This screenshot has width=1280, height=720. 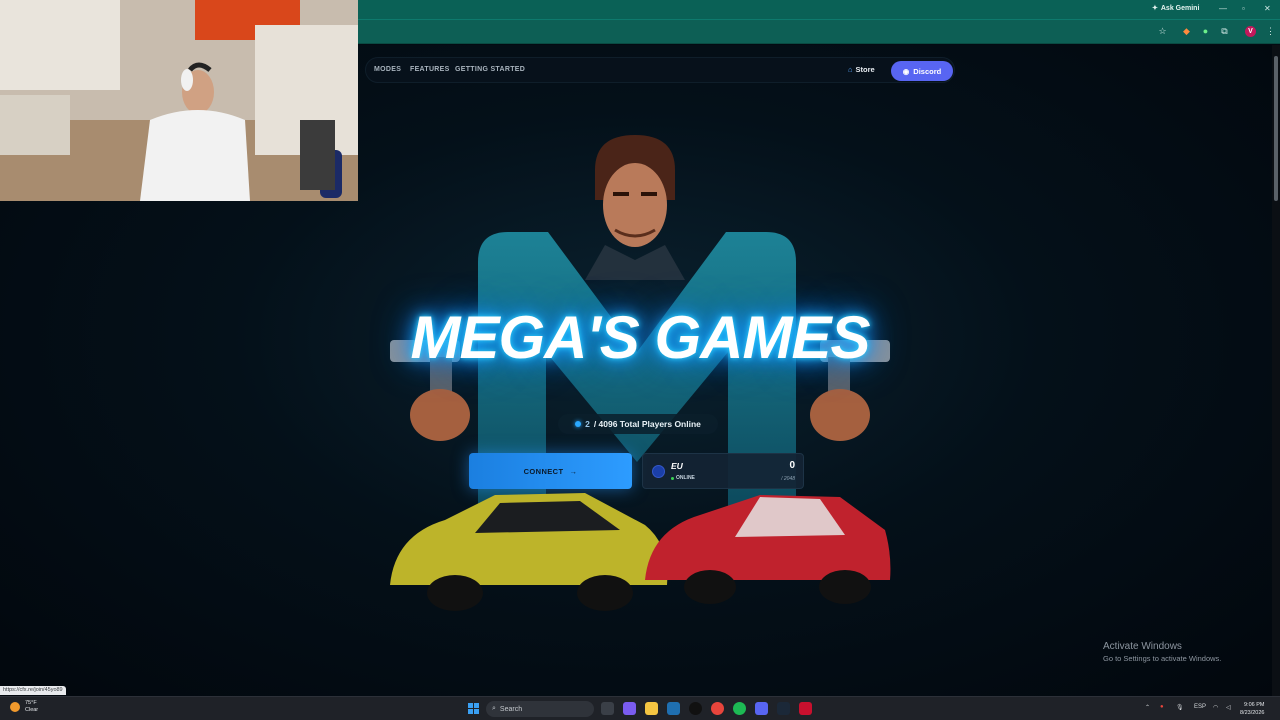 What do you see at coordinates (922, 71) in the screenshot?
I see `discord-button: ◉ Discord` at bounding box center [922, 71].